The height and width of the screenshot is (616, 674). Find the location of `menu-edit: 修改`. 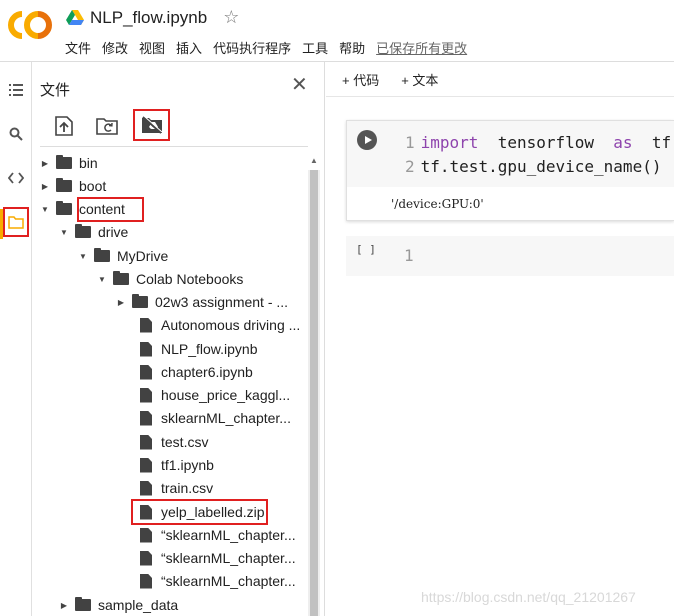

menu-edit: 修改 is located at coordinates (115, 47).